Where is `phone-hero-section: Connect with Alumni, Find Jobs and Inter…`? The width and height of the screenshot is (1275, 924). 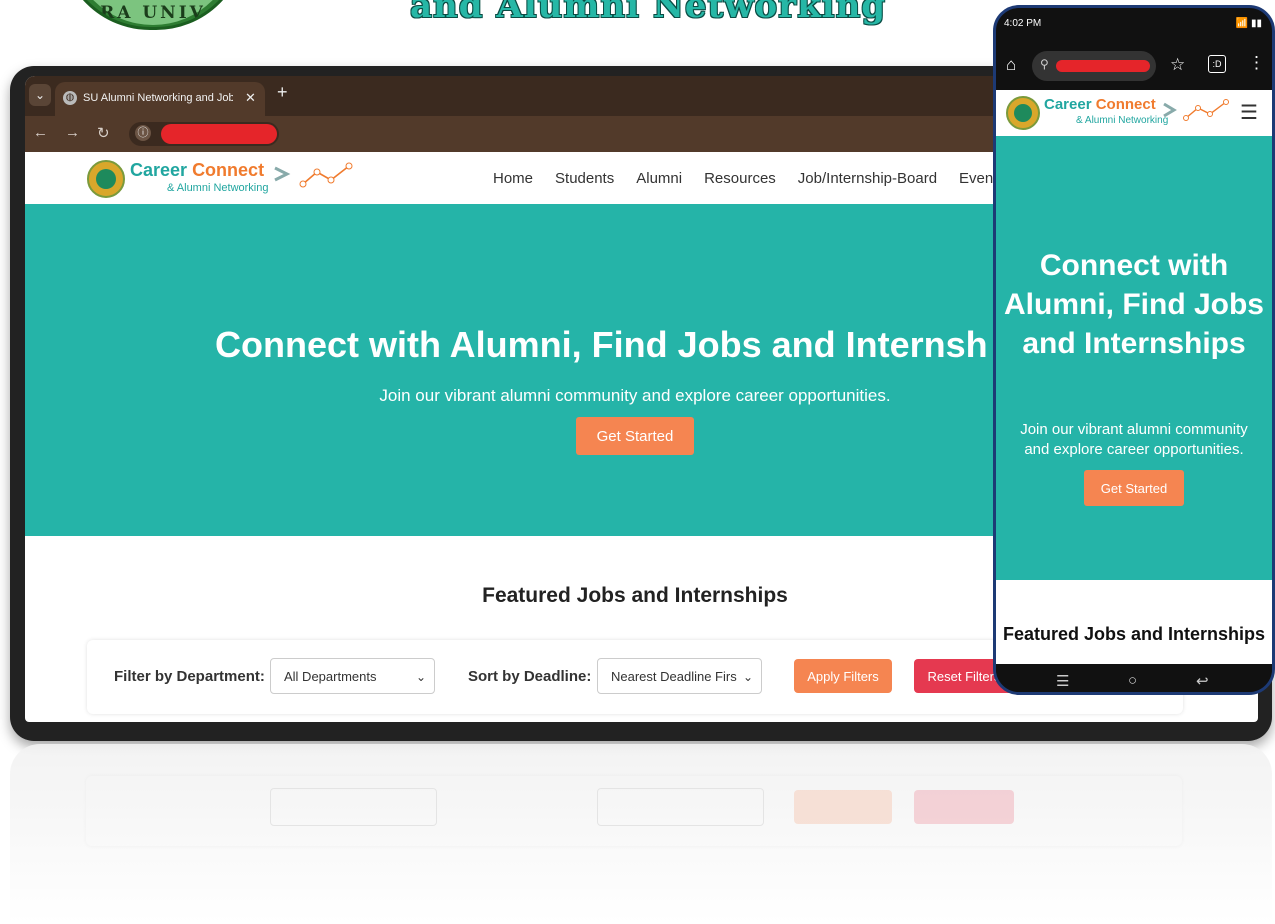
phone-hero-section: Connect with Alumni, Find Jobs and Inter… is located at coordinates (1134, 358).